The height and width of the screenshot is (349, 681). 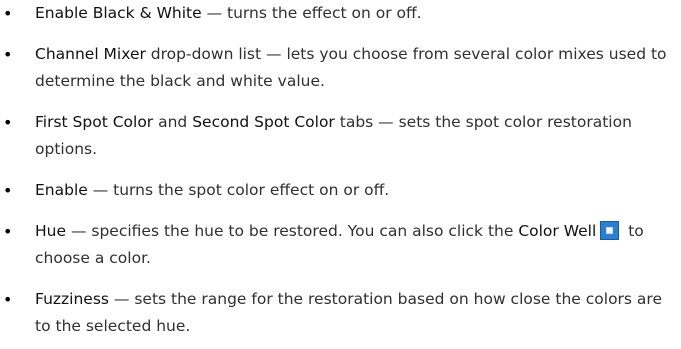 What do you see at coordinates (90, 54) in the screenshot?
I see `term-channel-mixer: Channel Mixer` at bounding box center [90, 54].